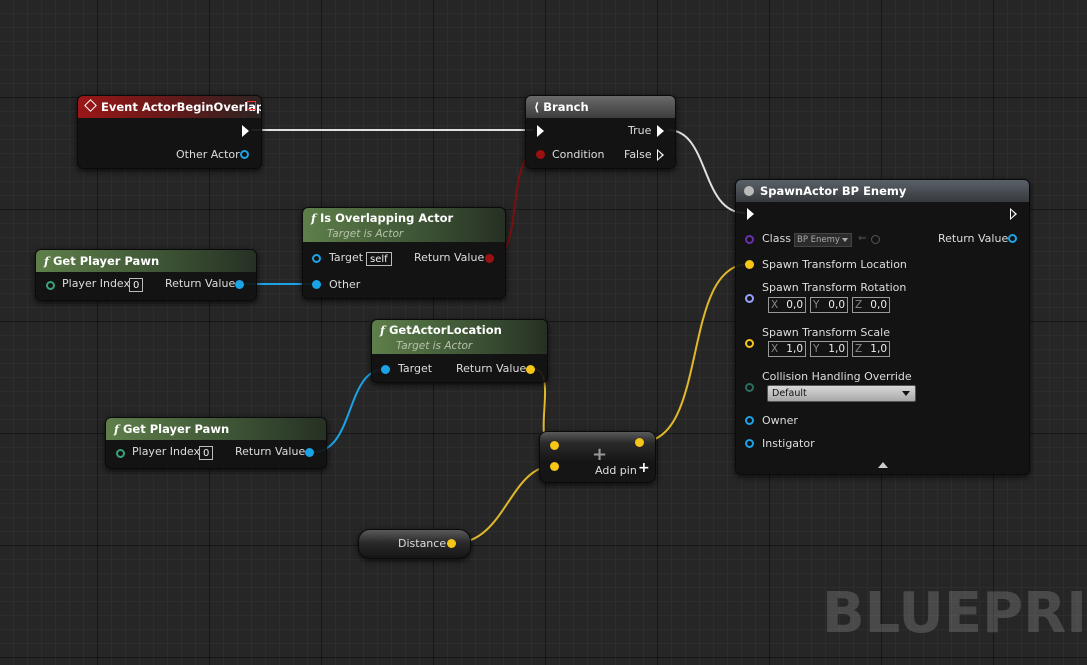 Image resolution: width=1087 pixels, height=665 pixels. I want to click on exec-wire-branch-spawn, so click(706, 171).